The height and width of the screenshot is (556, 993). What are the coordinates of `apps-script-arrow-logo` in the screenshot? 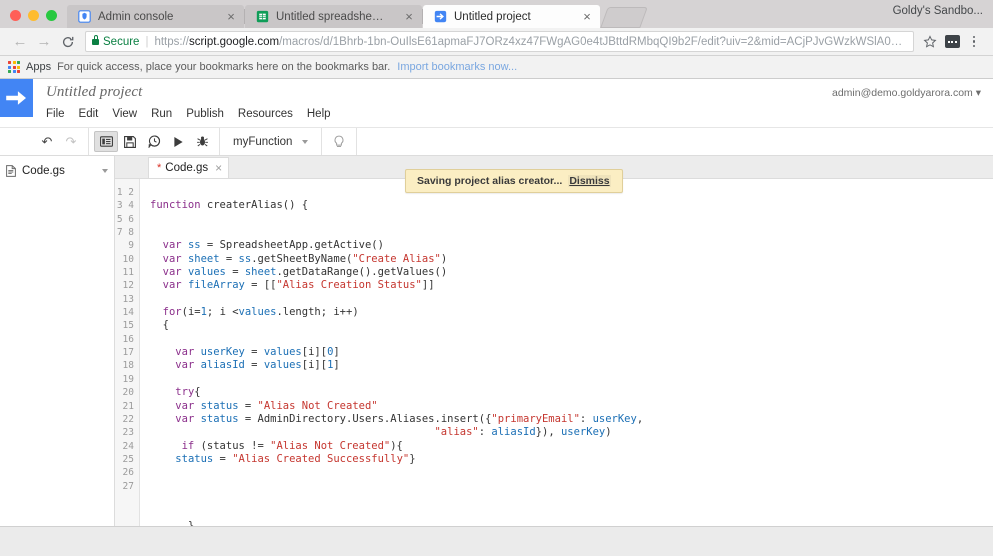 It's located at (16, 98).